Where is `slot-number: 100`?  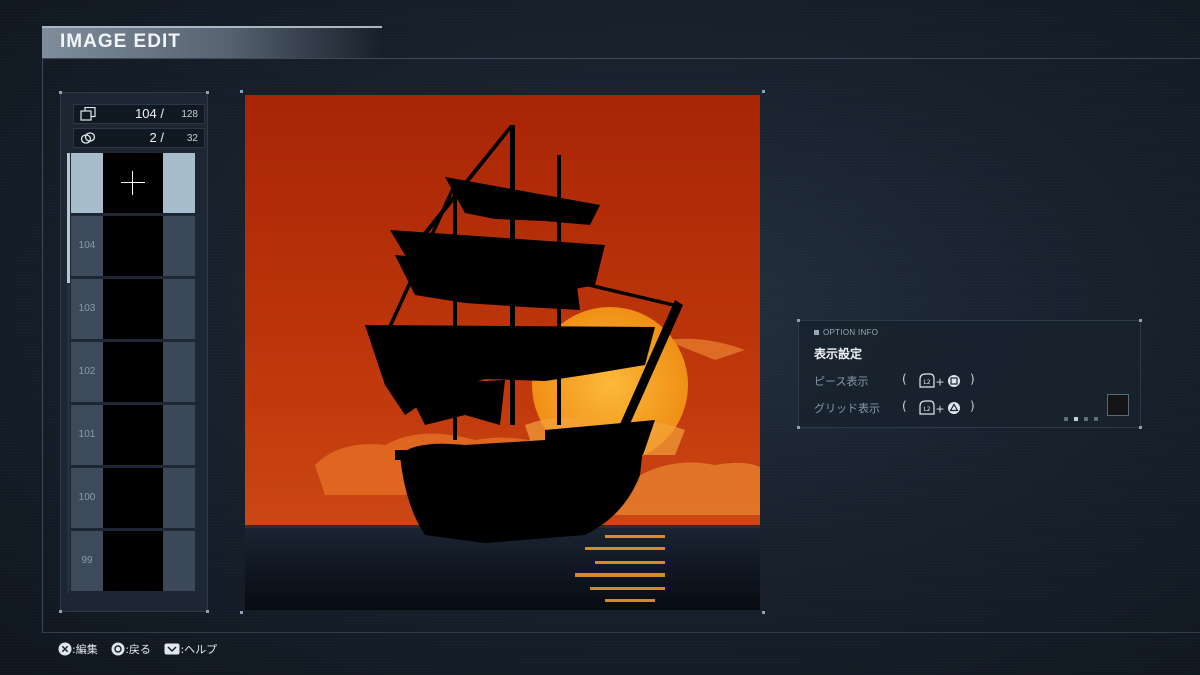 slot-number: 100 is located at coordinates (87, 497).